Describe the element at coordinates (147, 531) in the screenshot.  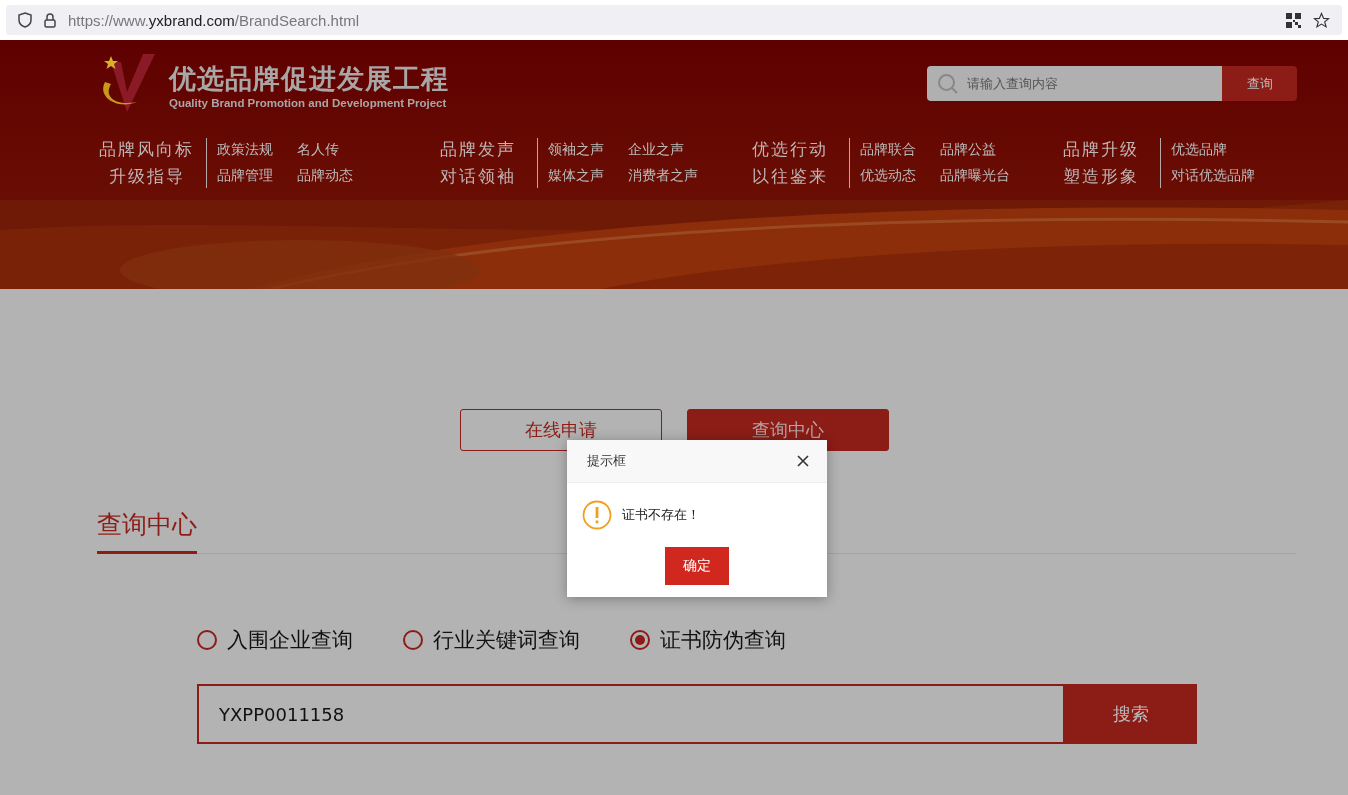
I see `section-title: 查询中心` at that location.